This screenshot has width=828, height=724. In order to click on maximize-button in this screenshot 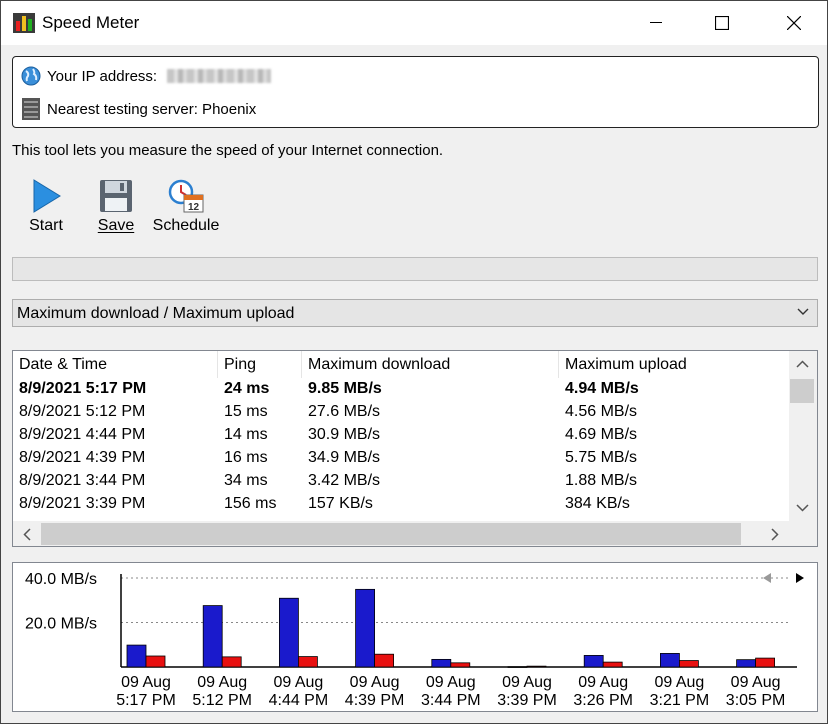, I will do `click(722, 23)`.